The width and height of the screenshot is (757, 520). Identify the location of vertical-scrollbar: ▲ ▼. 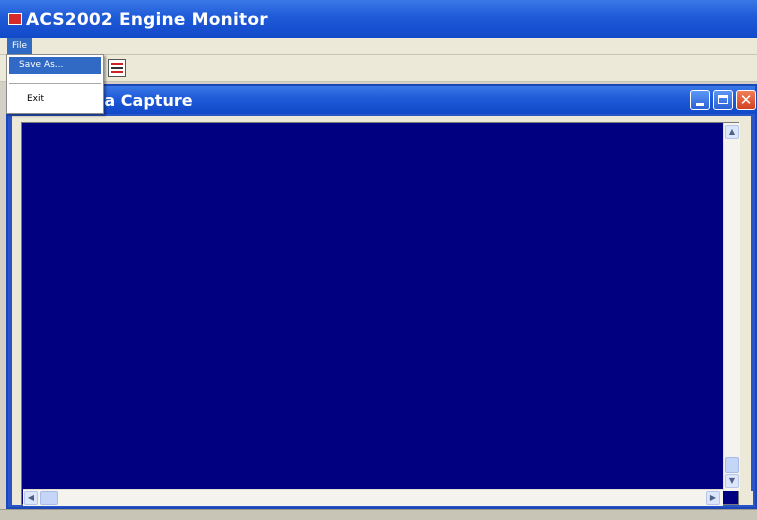
(731, 307).